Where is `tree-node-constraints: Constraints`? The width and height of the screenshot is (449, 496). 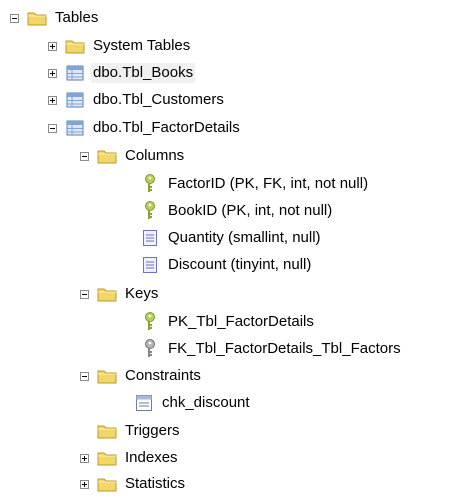
tree-node-constraints: Constraints is located at coordinates (141, 376).